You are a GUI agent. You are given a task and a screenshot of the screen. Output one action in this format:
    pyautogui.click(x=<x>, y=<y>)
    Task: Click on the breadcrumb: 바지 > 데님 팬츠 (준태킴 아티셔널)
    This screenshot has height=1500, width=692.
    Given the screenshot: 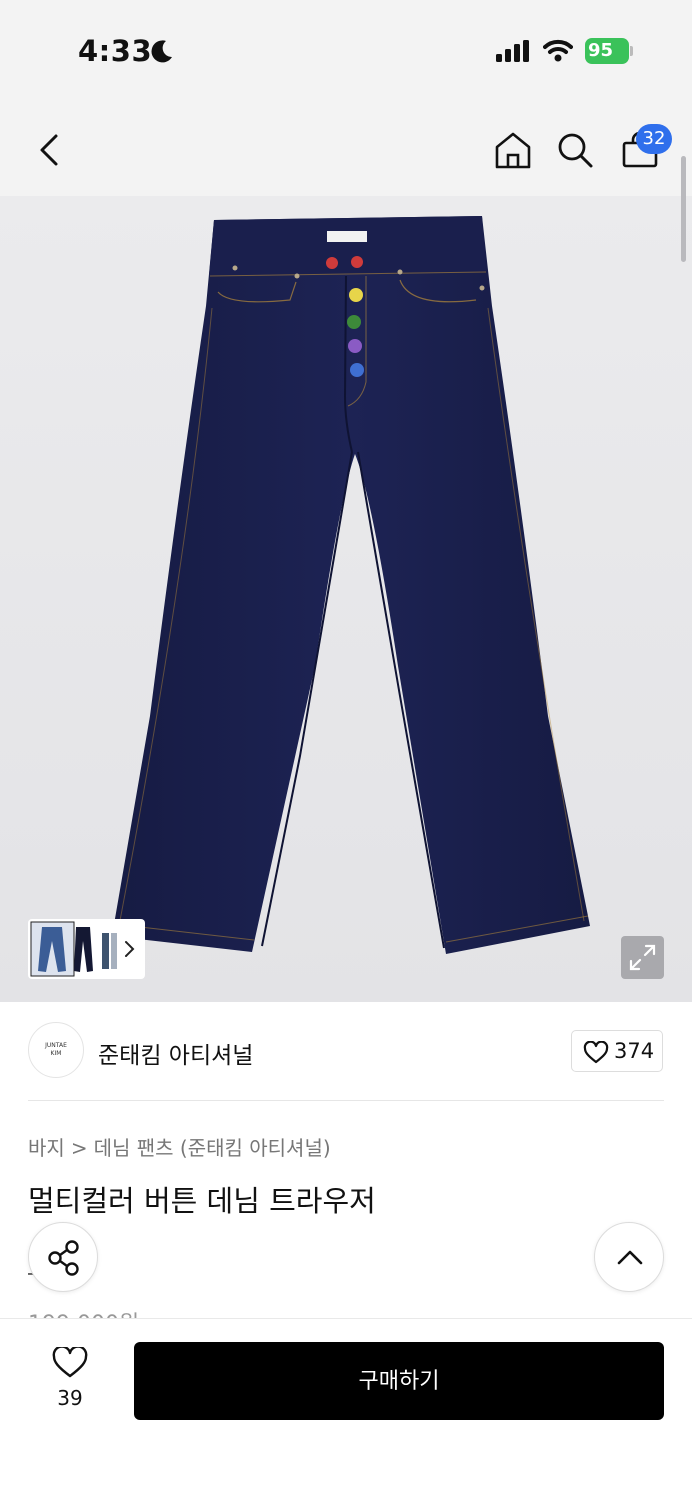 What is the action you would take?
    pyautogui.click(x=179, y=1146)
    